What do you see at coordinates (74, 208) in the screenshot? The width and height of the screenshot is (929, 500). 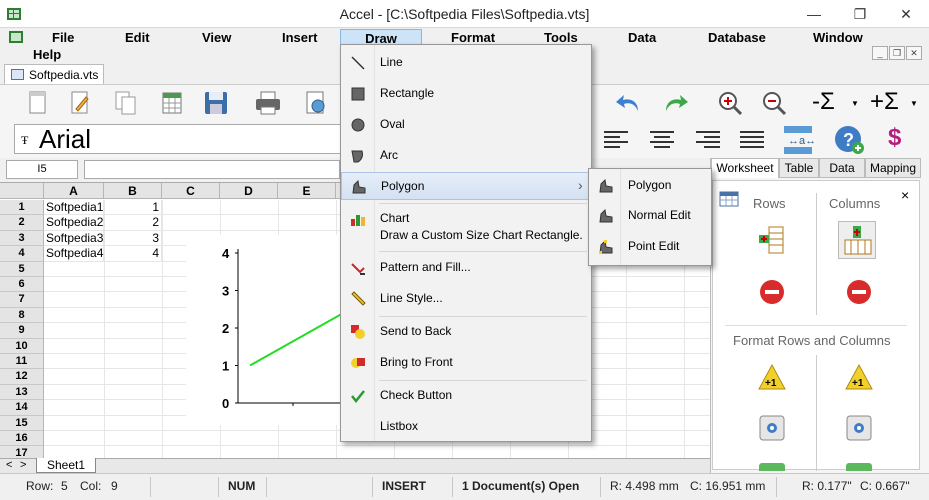 I see `cell-a1: Softpedia1` at bounding box center [74, 208].